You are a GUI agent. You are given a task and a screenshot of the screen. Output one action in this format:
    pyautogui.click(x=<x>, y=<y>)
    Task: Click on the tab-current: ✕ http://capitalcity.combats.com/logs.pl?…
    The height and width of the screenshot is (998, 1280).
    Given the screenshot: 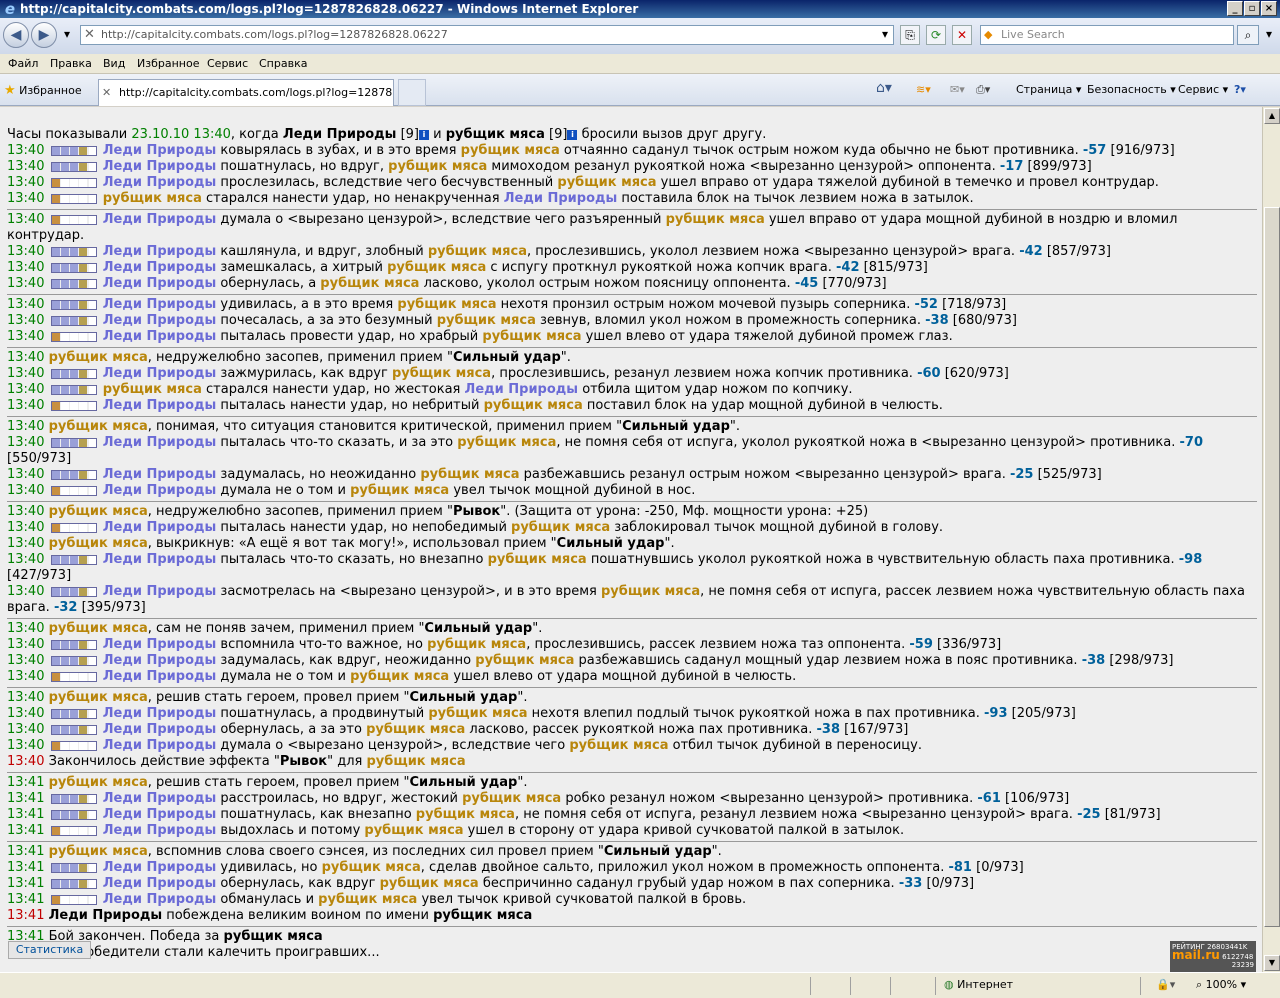 What is the action you would take?
    pyautogui.click(x=246, y=92)
    